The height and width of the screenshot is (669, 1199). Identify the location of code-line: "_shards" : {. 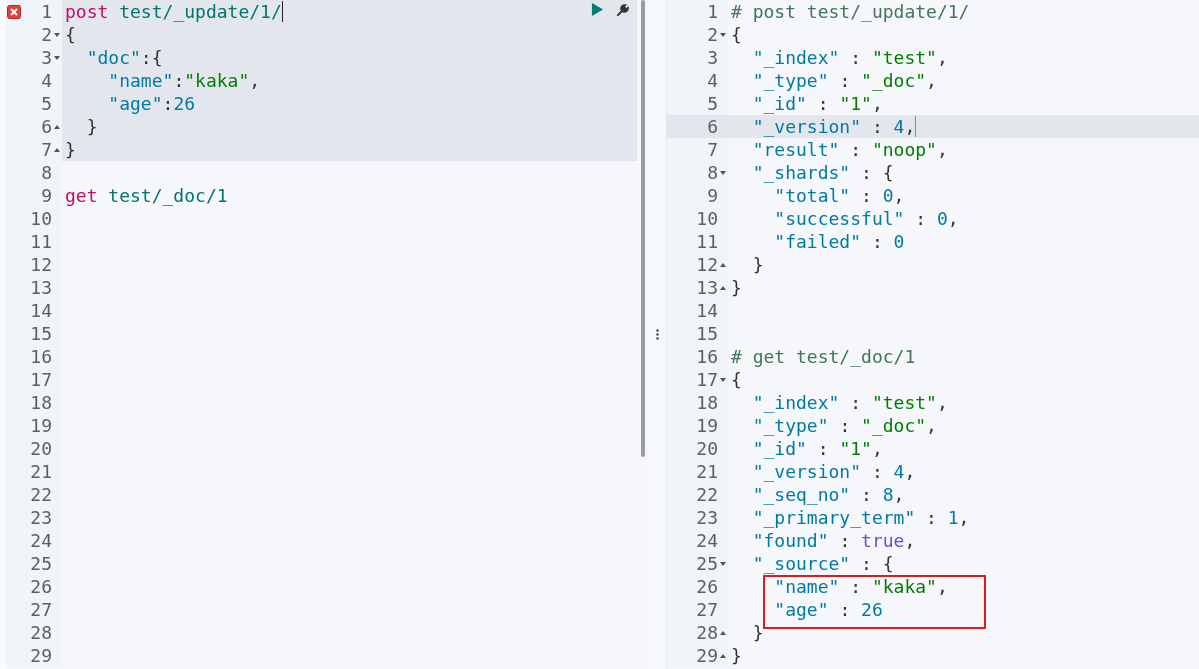
(822, 172).